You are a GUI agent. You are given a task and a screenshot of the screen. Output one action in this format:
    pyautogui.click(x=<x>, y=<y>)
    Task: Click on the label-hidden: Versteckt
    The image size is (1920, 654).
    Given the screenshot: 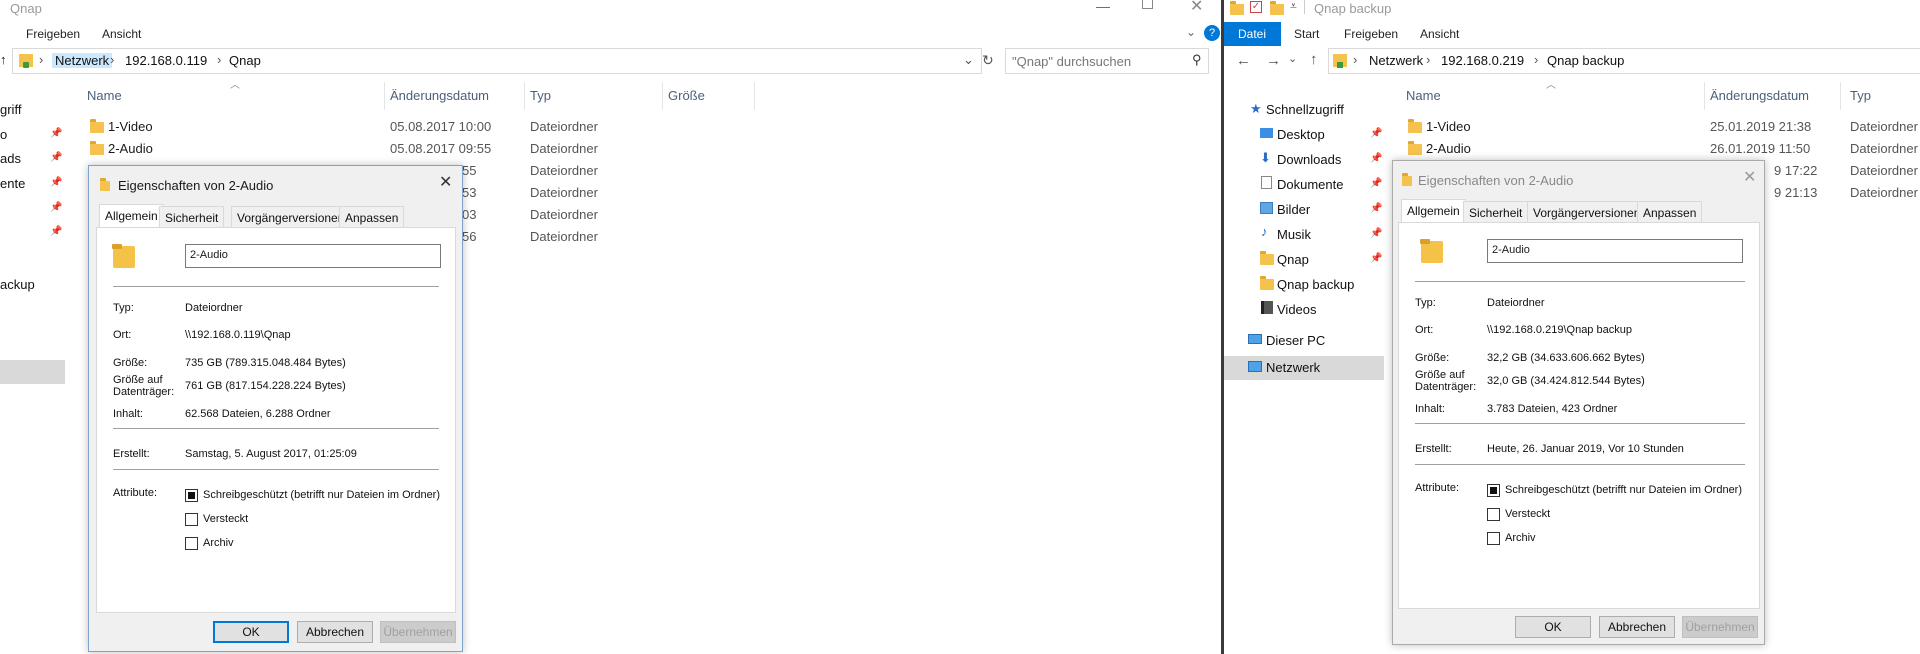 What is the action you would take?
    pyautogui.click(x=226, y=519)
    